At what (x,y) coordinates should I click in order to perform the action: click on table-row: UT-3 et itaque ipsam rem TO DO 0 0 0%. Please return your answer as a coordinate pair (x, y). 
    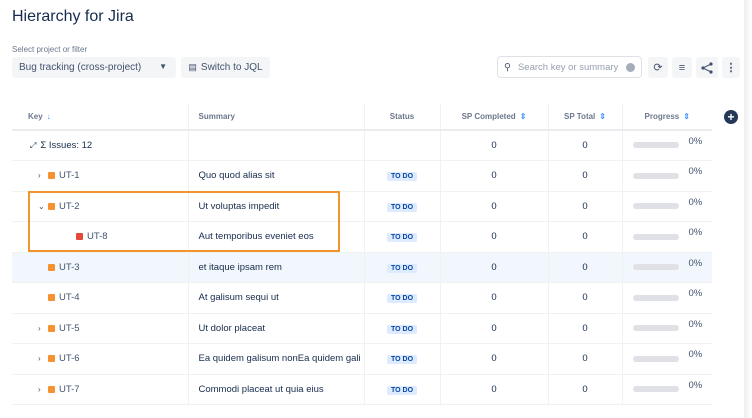
    Looking at the image, I should click on (362, 267).